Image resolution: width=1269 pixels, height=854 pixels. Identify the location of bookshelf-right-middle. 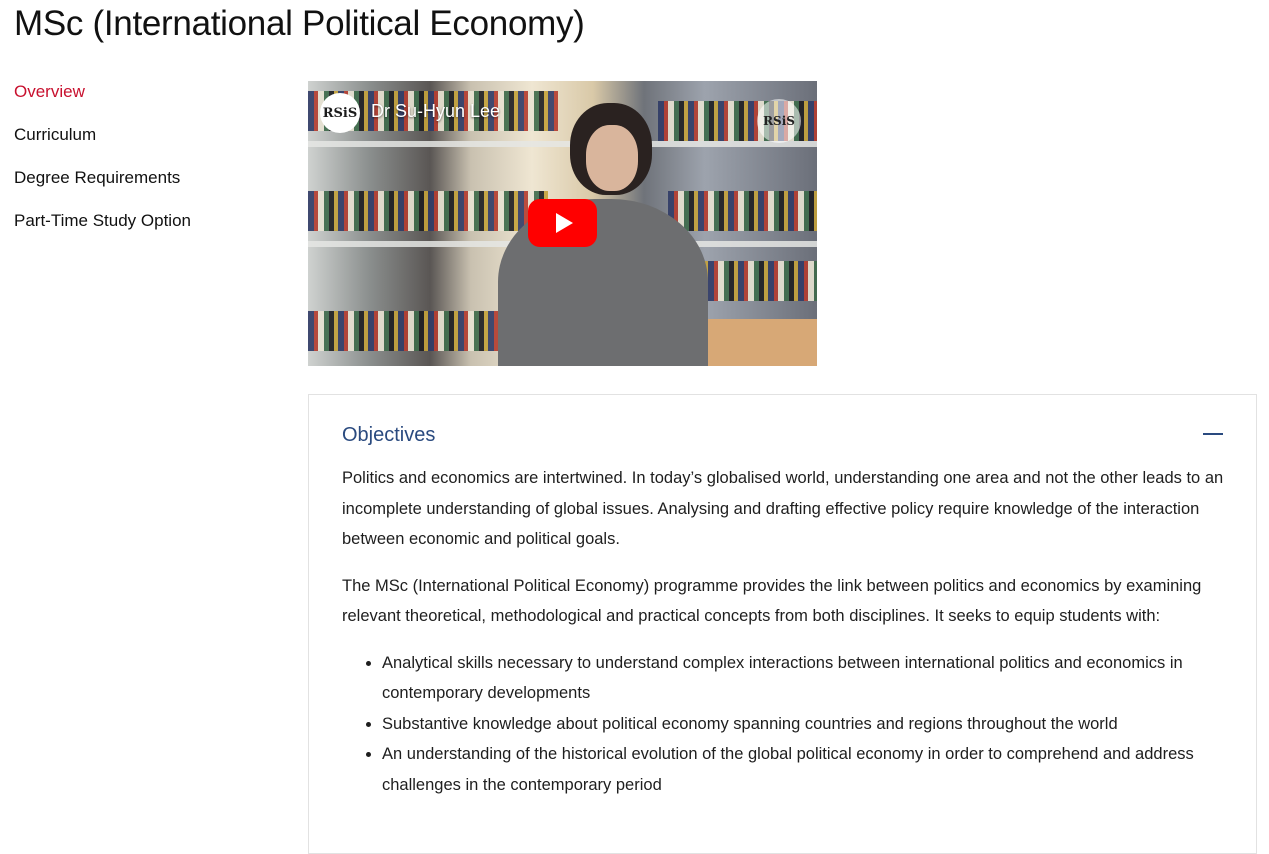
(742, 211).